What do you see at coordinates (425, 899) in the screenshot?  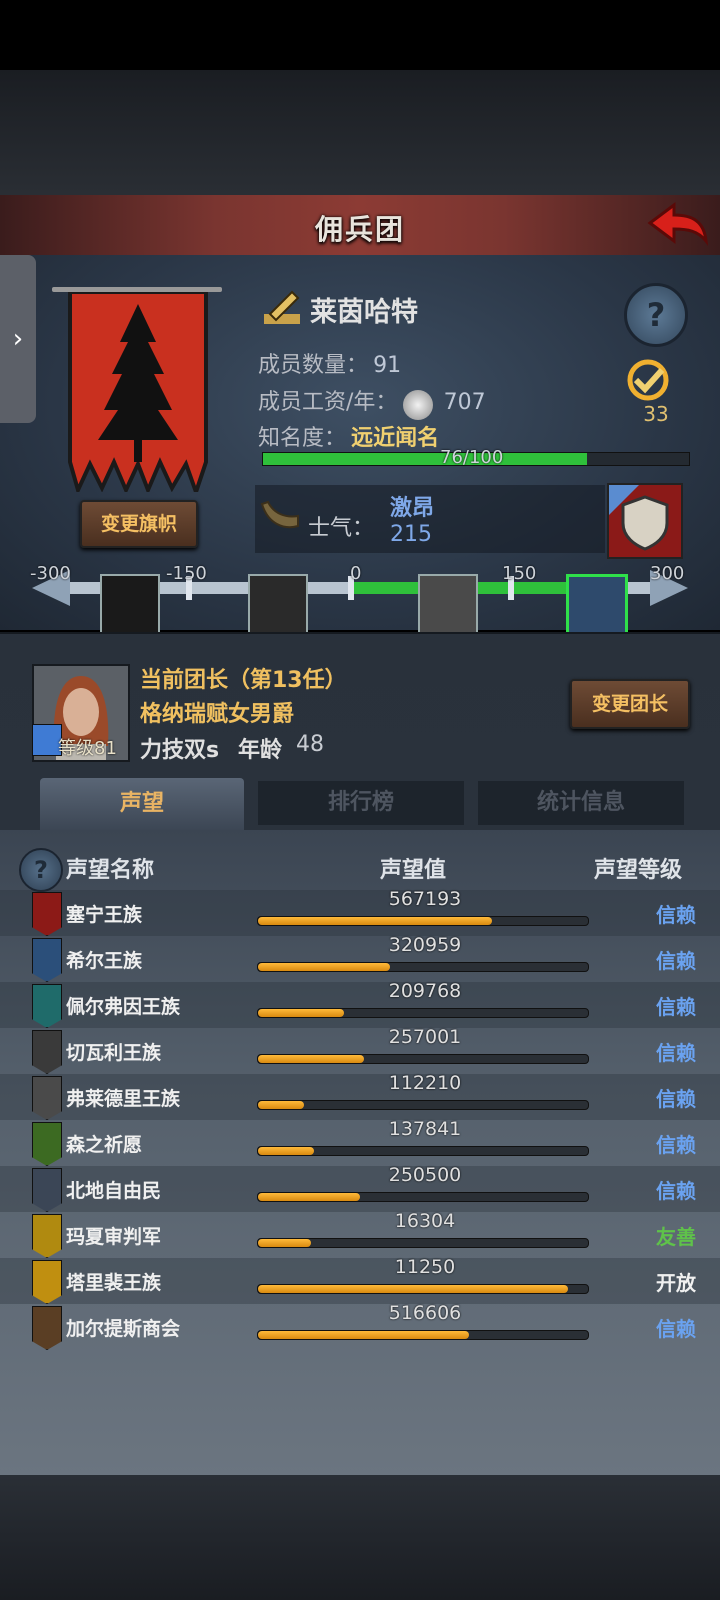 I see `reputation-value: 567193` at bounding box center [425, 899].